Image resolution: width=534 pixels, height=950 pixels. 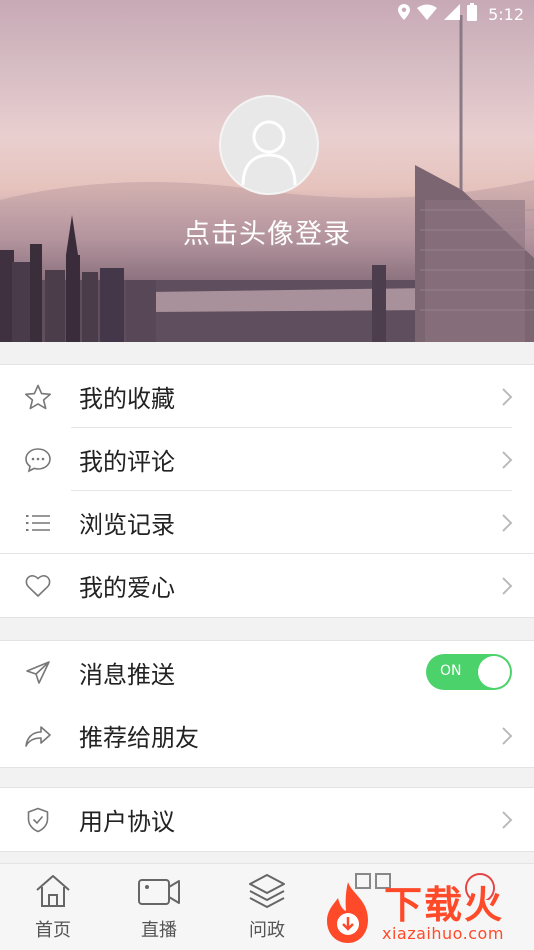 What do you see at coordinates (38, 397) in the screenshot?
I see `star-icon` at bounding box center [38, 397].